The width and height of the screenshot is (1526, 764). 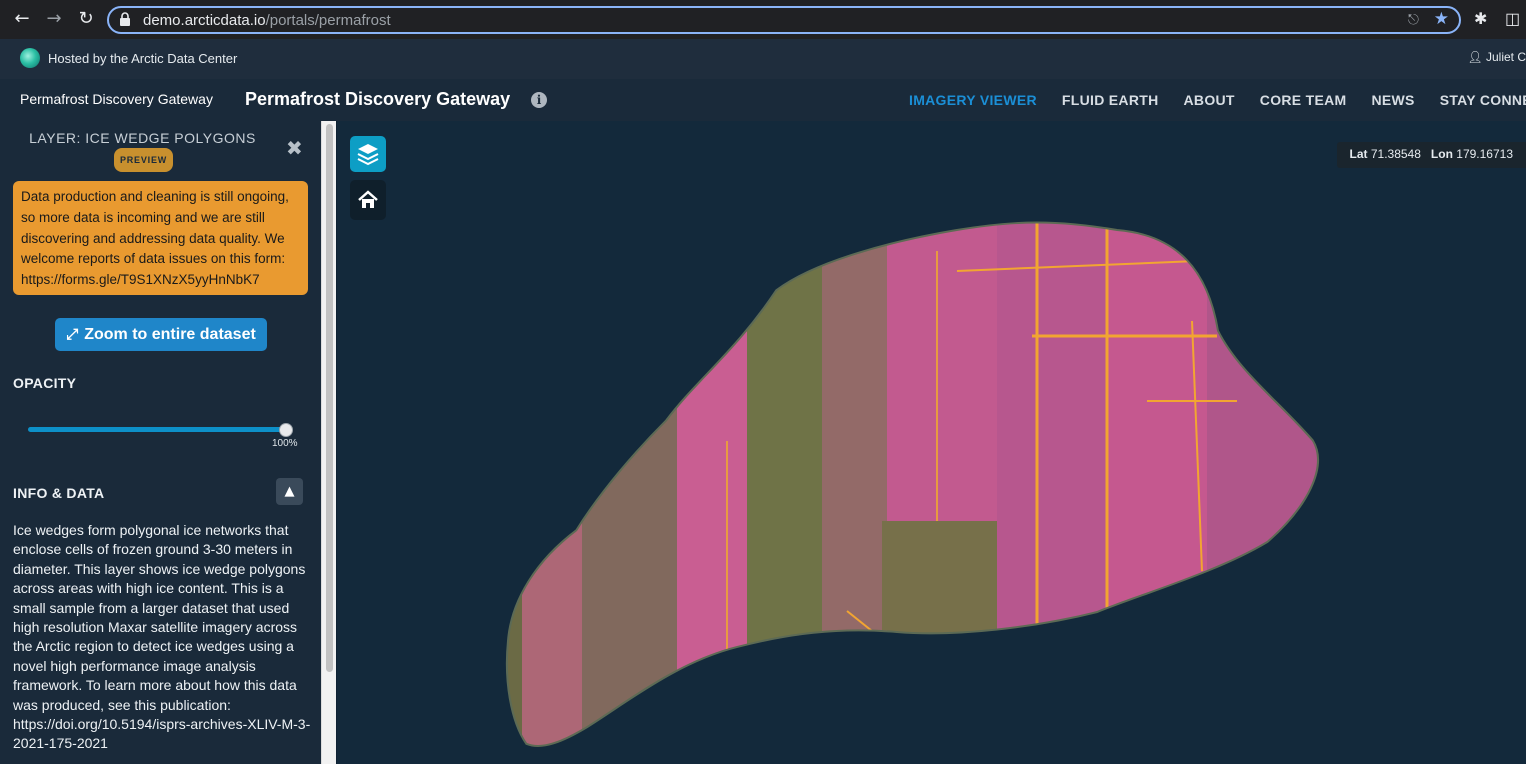 What do you see at coordinates (368, 200) in the screenshot?
I see `home-icon` at bounding box center [368, 200].